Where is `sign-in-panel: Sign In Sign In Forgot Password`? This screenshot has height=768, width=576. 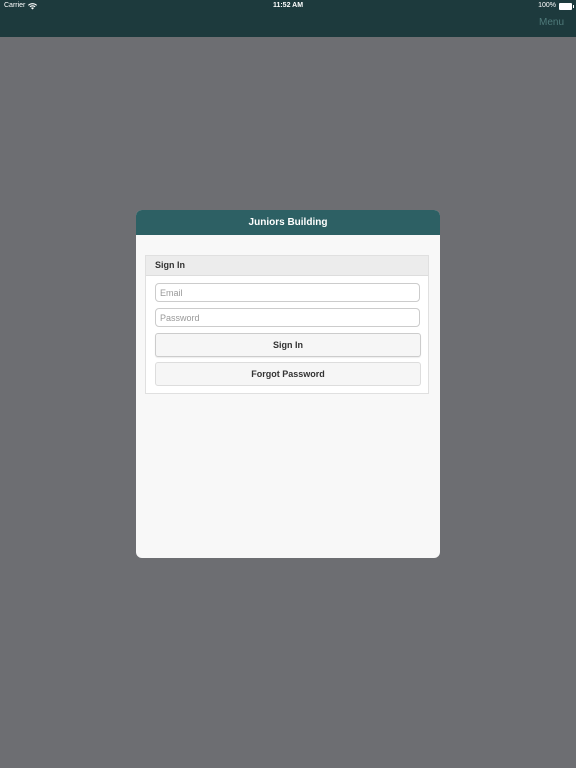
sign-in-panel: Sign In Sign In Forgot Password is located at coordinates (287, 324).